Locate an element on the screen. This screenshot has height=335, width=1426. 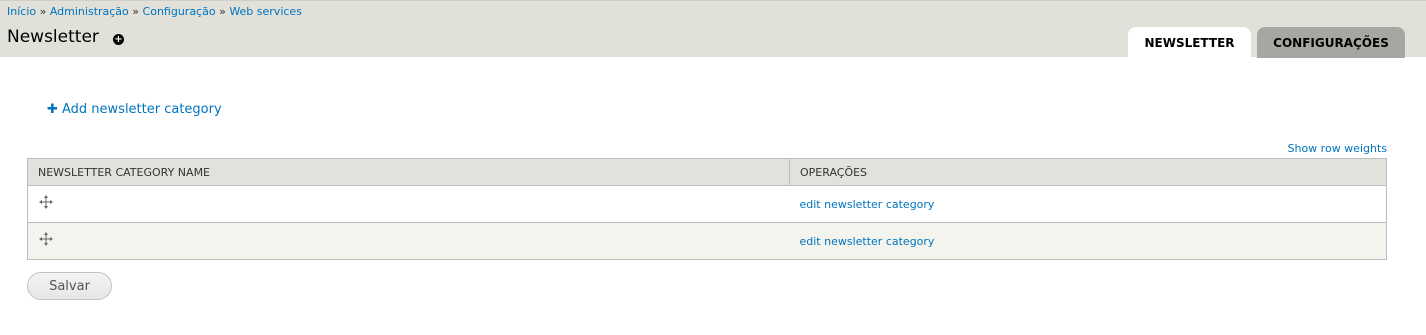
show-row-weights-link: Show row weights is located at coordinates (1338, 149).